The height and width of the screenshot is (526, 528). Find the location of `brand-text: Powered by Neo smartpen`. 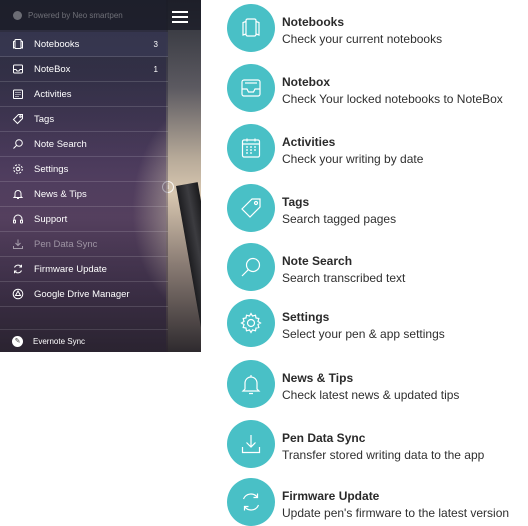

brand-text: Powered by Neo smartpen is located at coordinates (75, 15).